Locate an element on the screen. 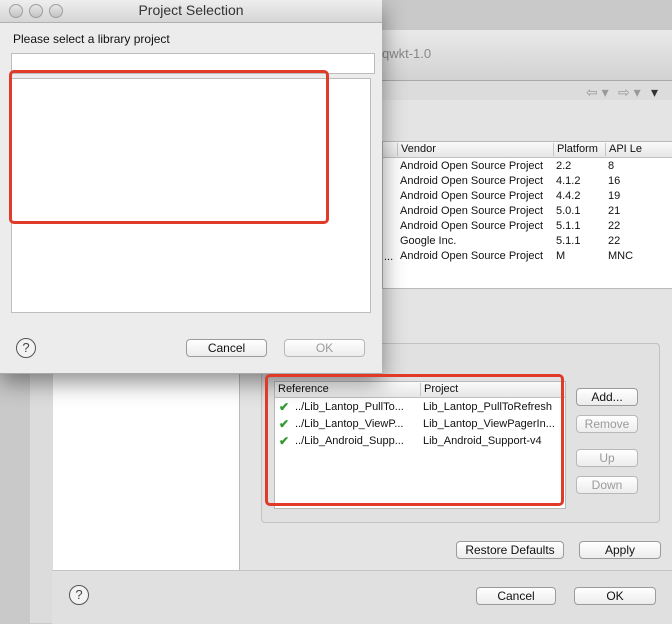 Image resolution: width=672 pixels, height=624 pixels. dialog-cancel-button: Cancel is located at coordinates (226, 348).